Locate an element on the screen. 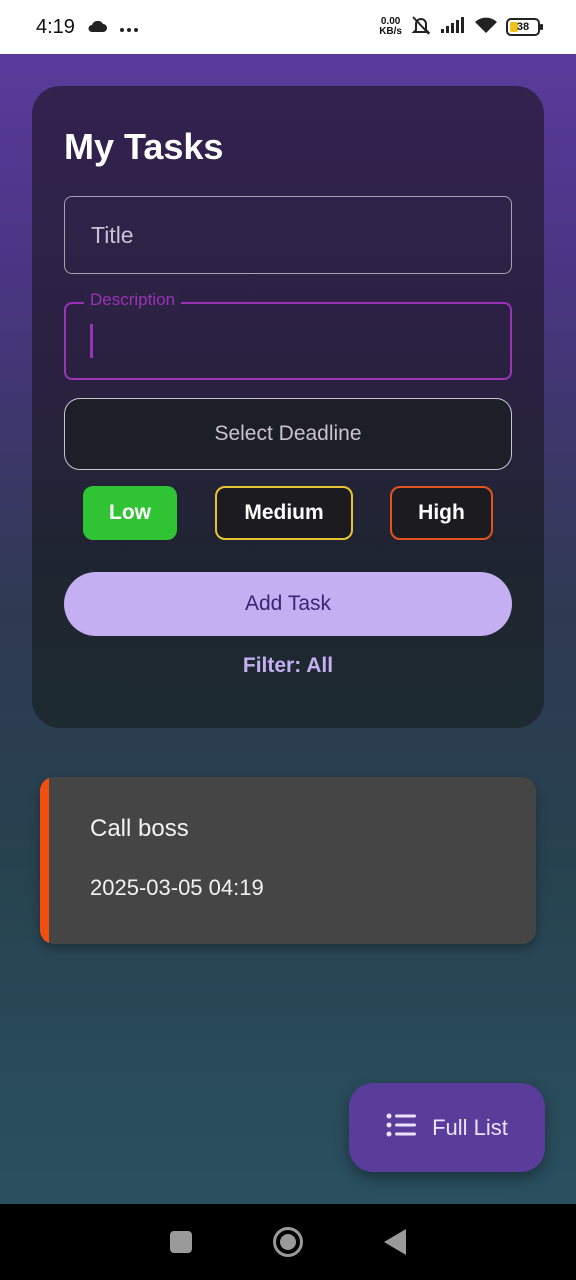 The height and width of the screenshot is (1280, 576). add-task-button: Add Task is located at coordinates (288, 604).